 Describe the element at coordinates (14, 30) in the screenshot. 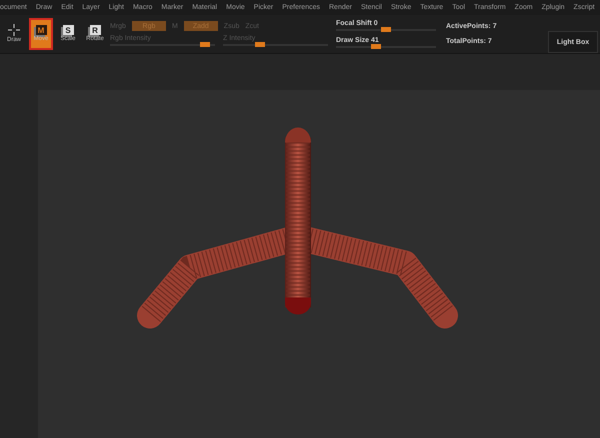

I see `crosshair-icon` at that location.